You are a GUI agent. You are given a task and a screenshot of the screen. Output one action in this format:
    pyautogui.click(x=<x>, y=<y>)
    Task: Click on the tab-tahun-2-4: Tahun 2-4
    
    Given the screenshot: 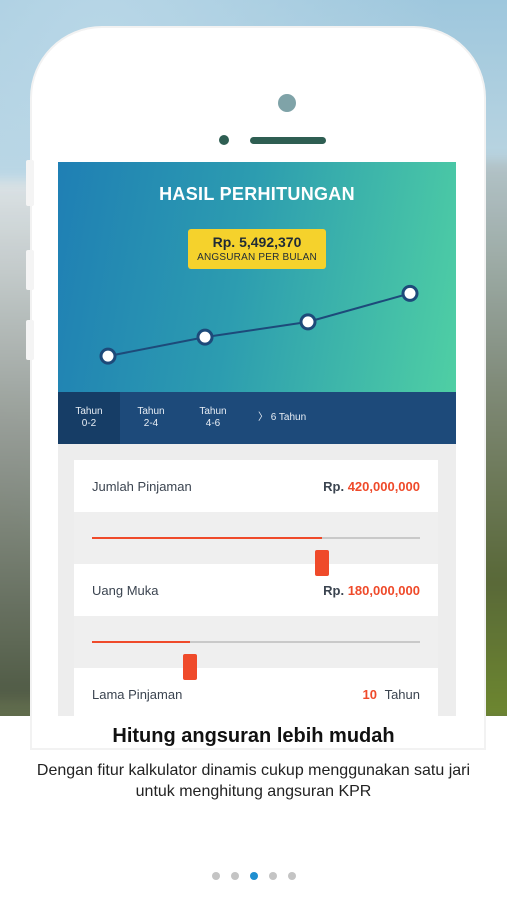 What is the action you would take?
    pyautogui.click(x=151, y=418)
    